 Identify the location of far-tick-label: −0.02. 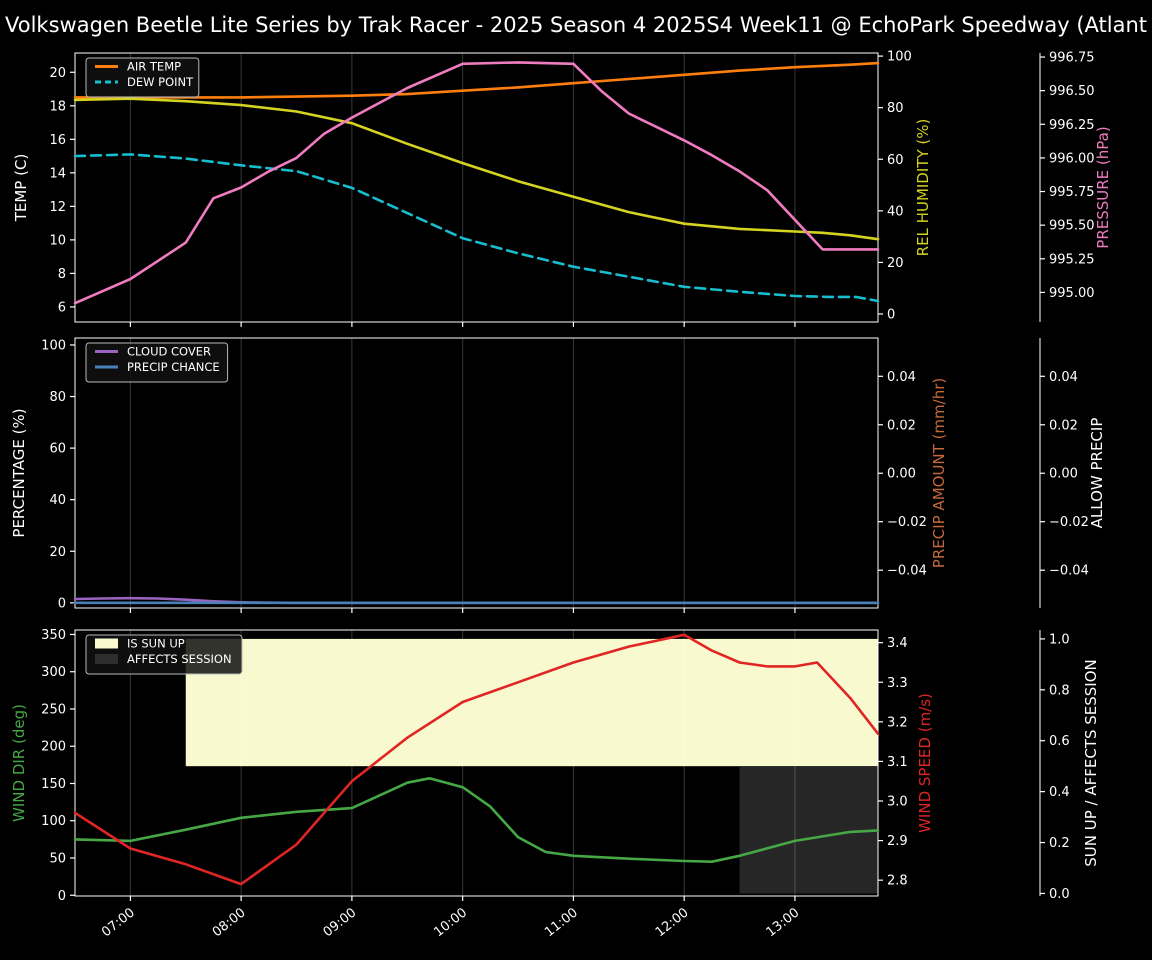
(1069, 522).